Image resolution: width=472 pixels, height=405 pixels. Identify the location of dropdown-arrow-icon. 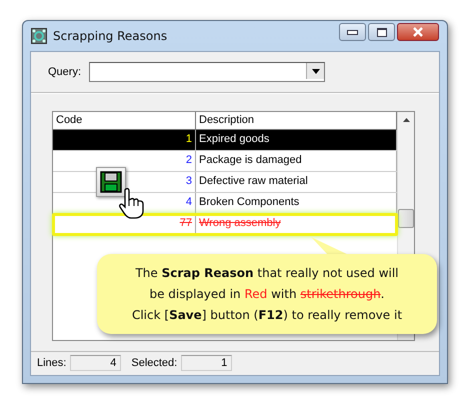
(316, 71).